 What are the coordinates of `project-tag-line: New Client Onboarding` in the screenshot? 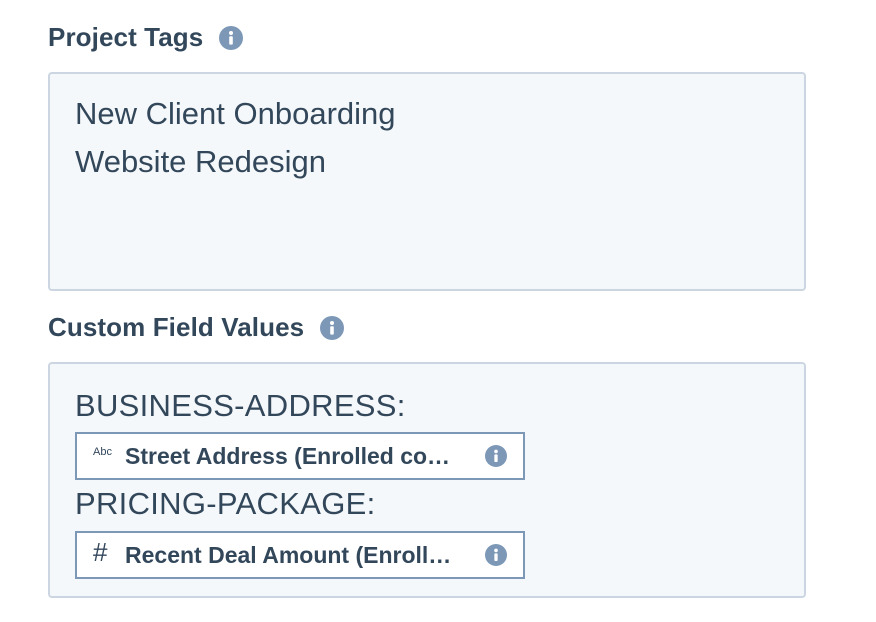 It's located at (235, 113).